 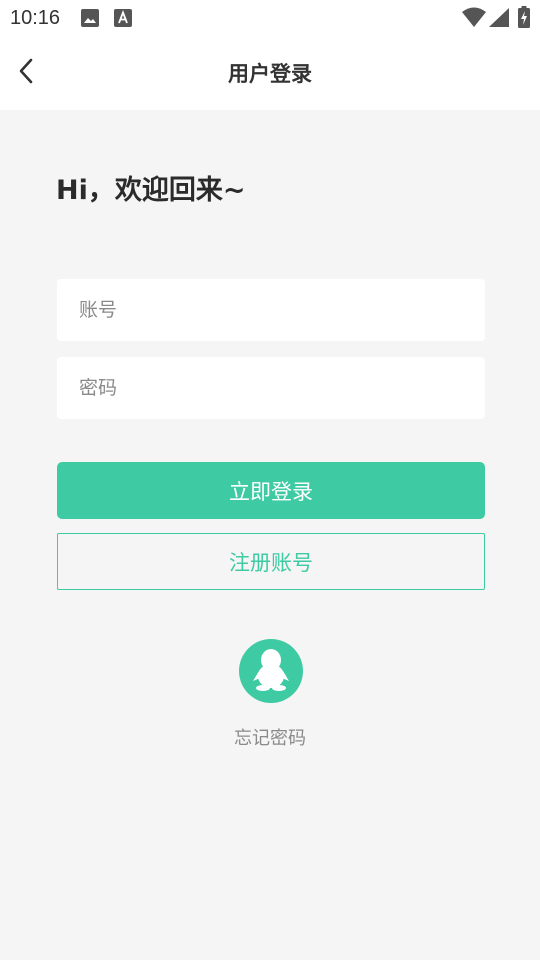 I want to click on qq-penguin-icon, so click(x=271, y=671).